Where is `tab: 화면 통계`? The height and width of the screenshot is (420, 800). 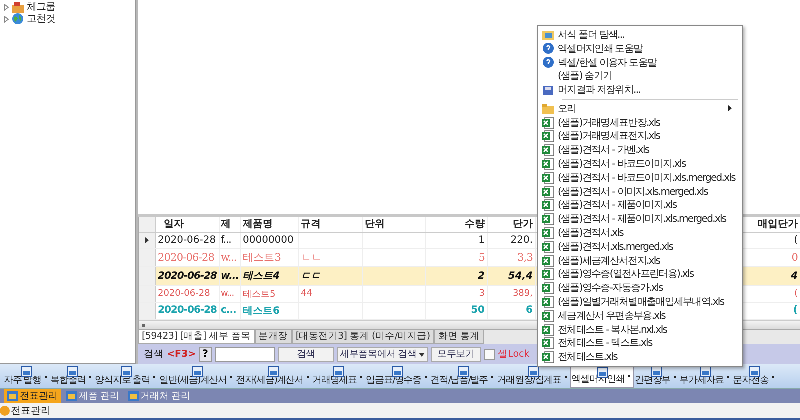 tab: 화면 통계 is located at coordinates (459, 337).